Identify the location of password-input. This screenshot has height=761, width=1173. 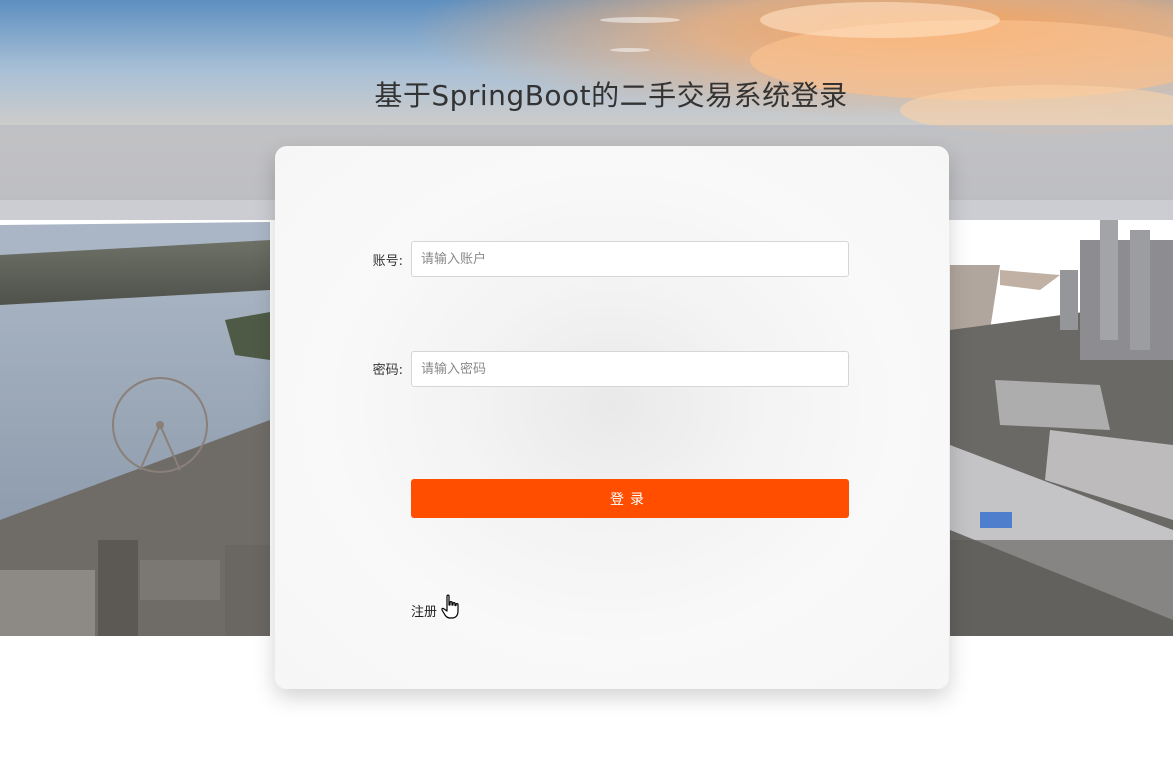
(630, 369).